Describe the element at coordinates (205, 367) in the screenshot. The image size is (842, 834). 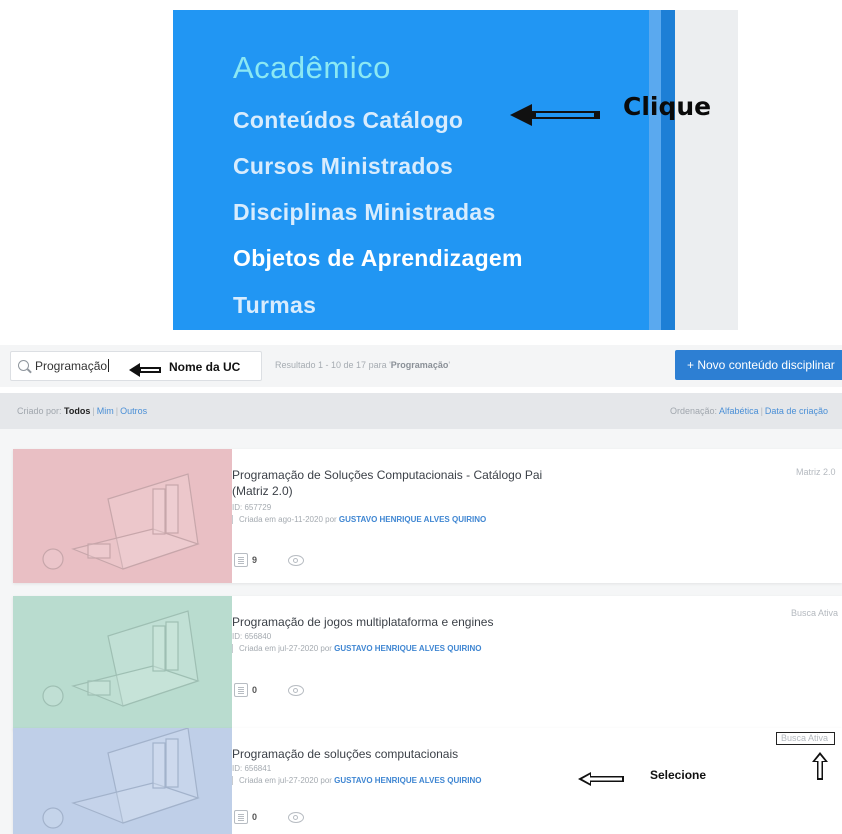
I see `annotation-nome-da-uc: Nome da UC` at that location.